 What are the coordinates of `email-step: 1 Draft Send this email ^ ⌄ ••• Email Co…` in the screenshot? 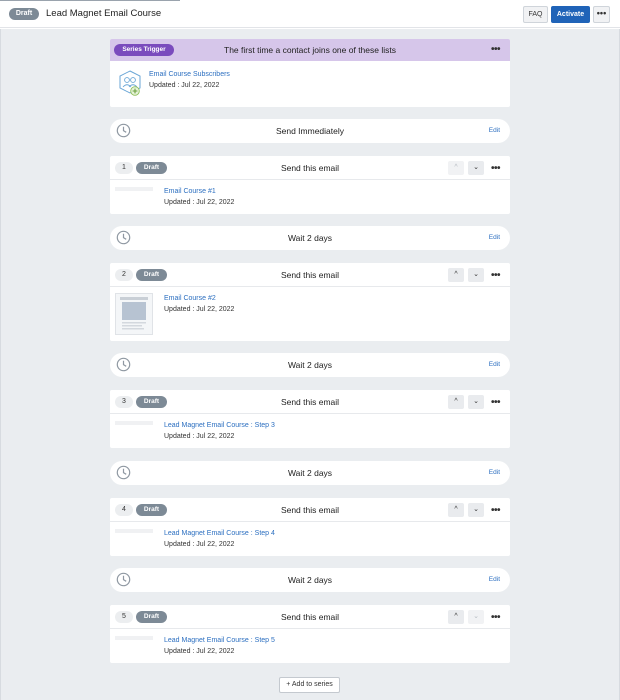 It's located at (310, 185).